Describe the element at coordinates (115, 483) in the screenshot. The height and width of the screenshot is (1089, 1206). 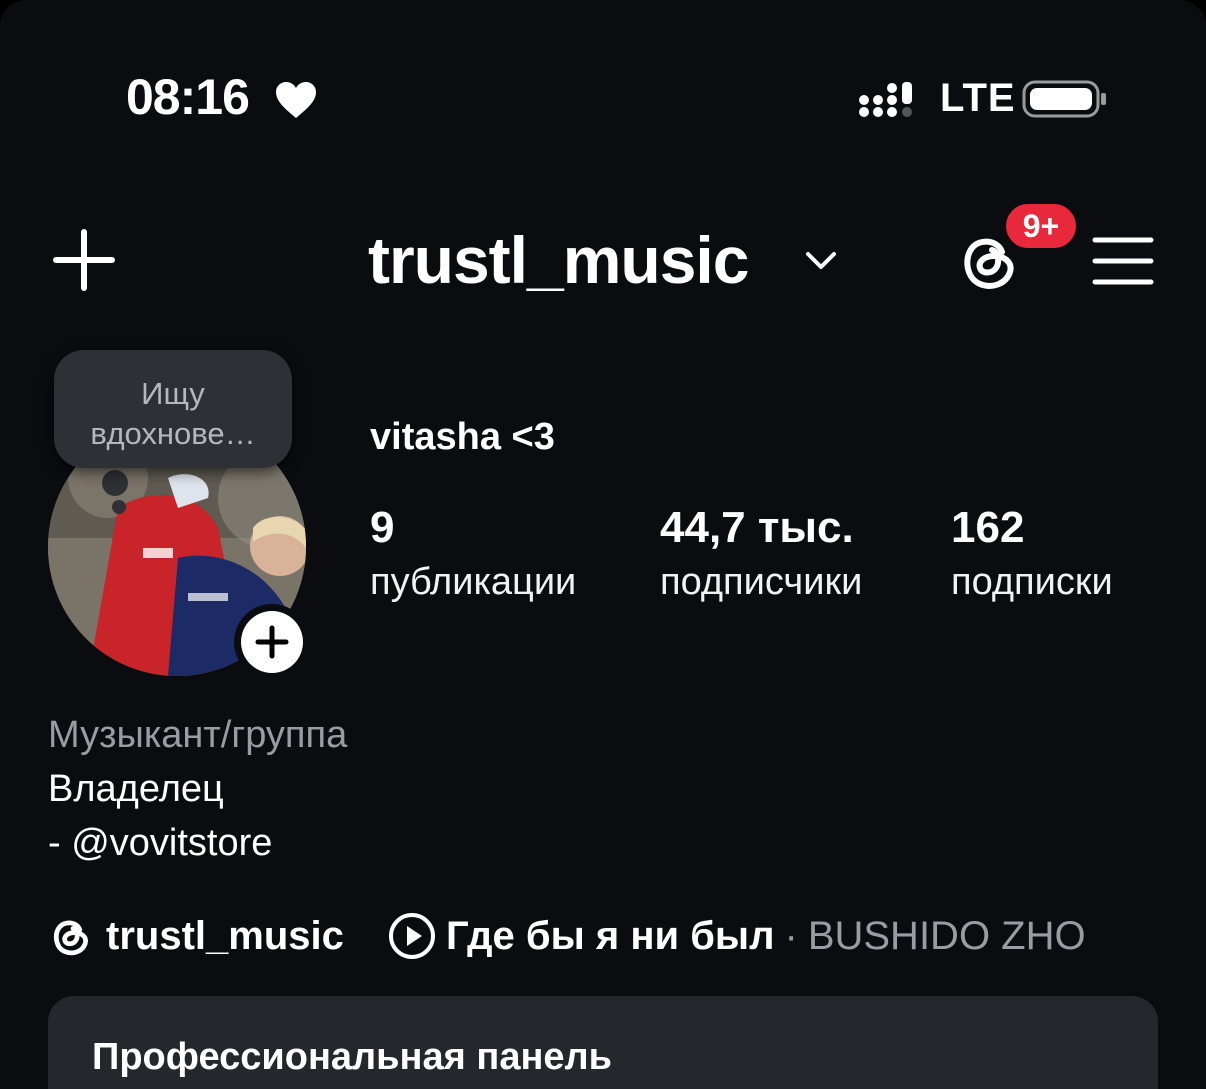
I see `note-bubble-tail` at that location.